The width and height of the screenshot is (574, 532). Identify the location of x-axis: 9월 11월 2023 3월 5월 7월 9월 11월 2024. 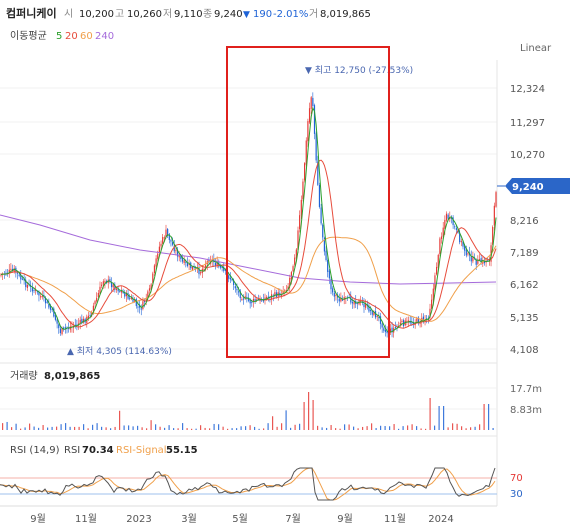
(242, 519).